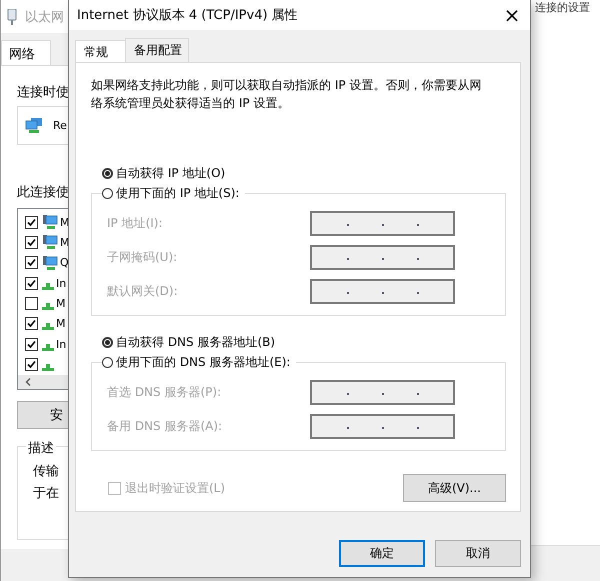  Describe the element at coordinates (478, 553) in the screenshot. I see `cancel-button: 取消` at that location.